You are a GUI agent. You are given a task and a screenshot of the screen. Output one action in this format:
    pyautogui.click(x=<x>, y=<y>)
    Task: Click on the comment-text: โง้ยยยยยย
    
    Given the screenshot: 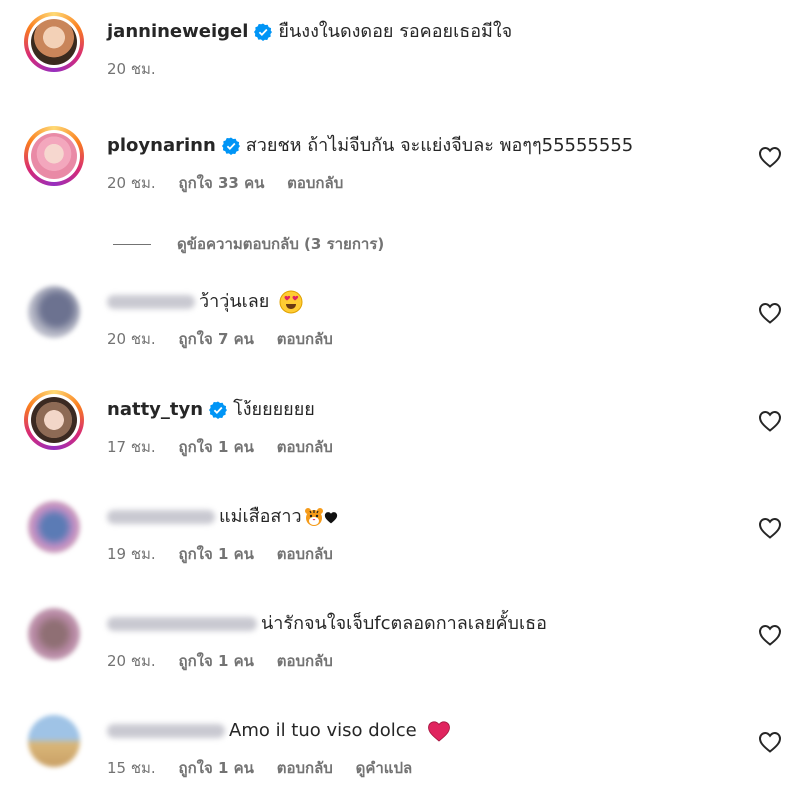 What is the action you would take?
    pyautogui.click(x=274, y=409)
    